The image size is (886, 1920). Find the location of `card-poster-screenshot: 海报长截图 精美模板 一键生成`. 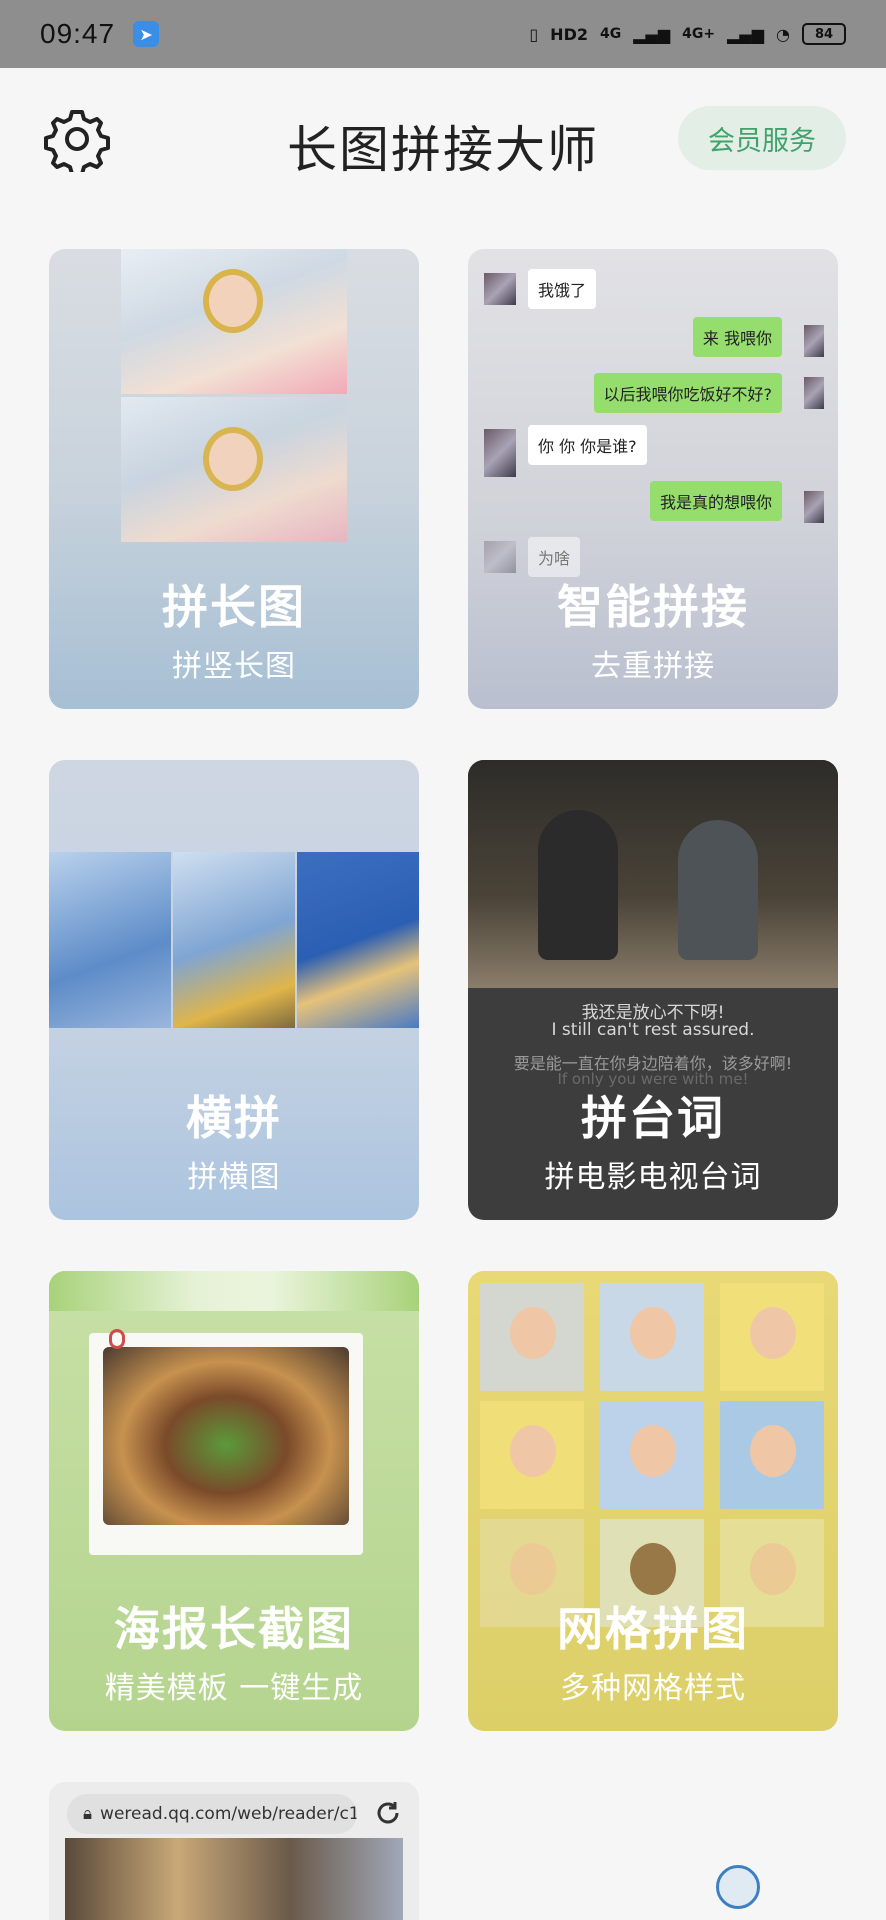

card-poster-screenshot: 海报长截图 精美模板 一键生成 is located at coordinates (234, 1501).